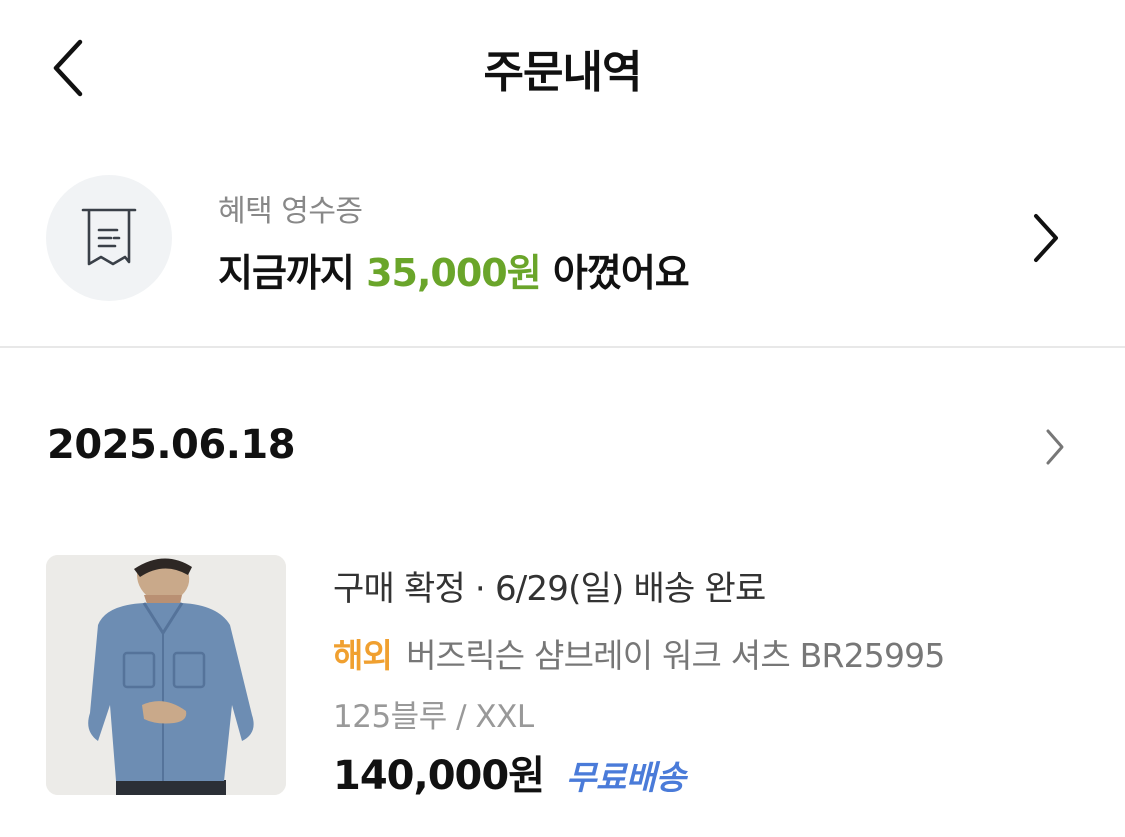  Describe the element at coordinates (433, 717) in the screenshot. I see `product-option: 125블루 / XXL` at that location.